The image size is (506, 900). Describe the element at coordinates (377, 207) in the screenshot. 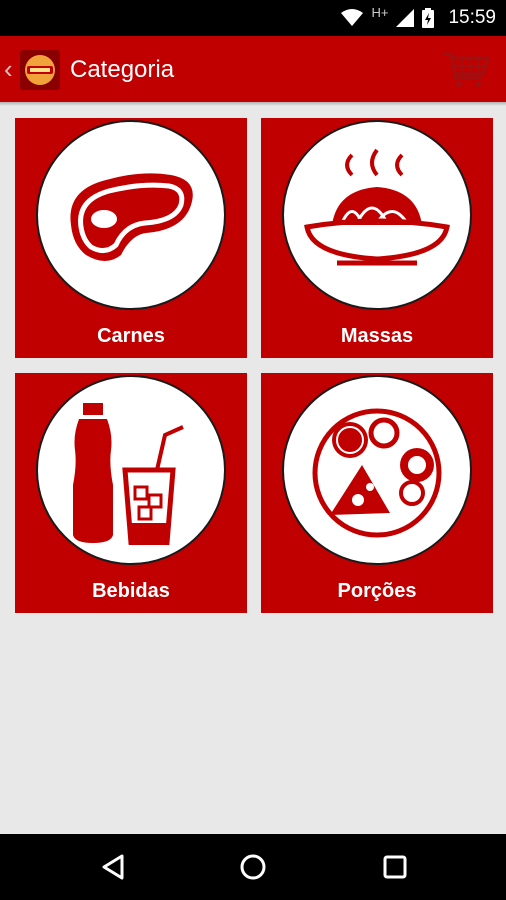

I see `pasta-plate-icon` at that location.